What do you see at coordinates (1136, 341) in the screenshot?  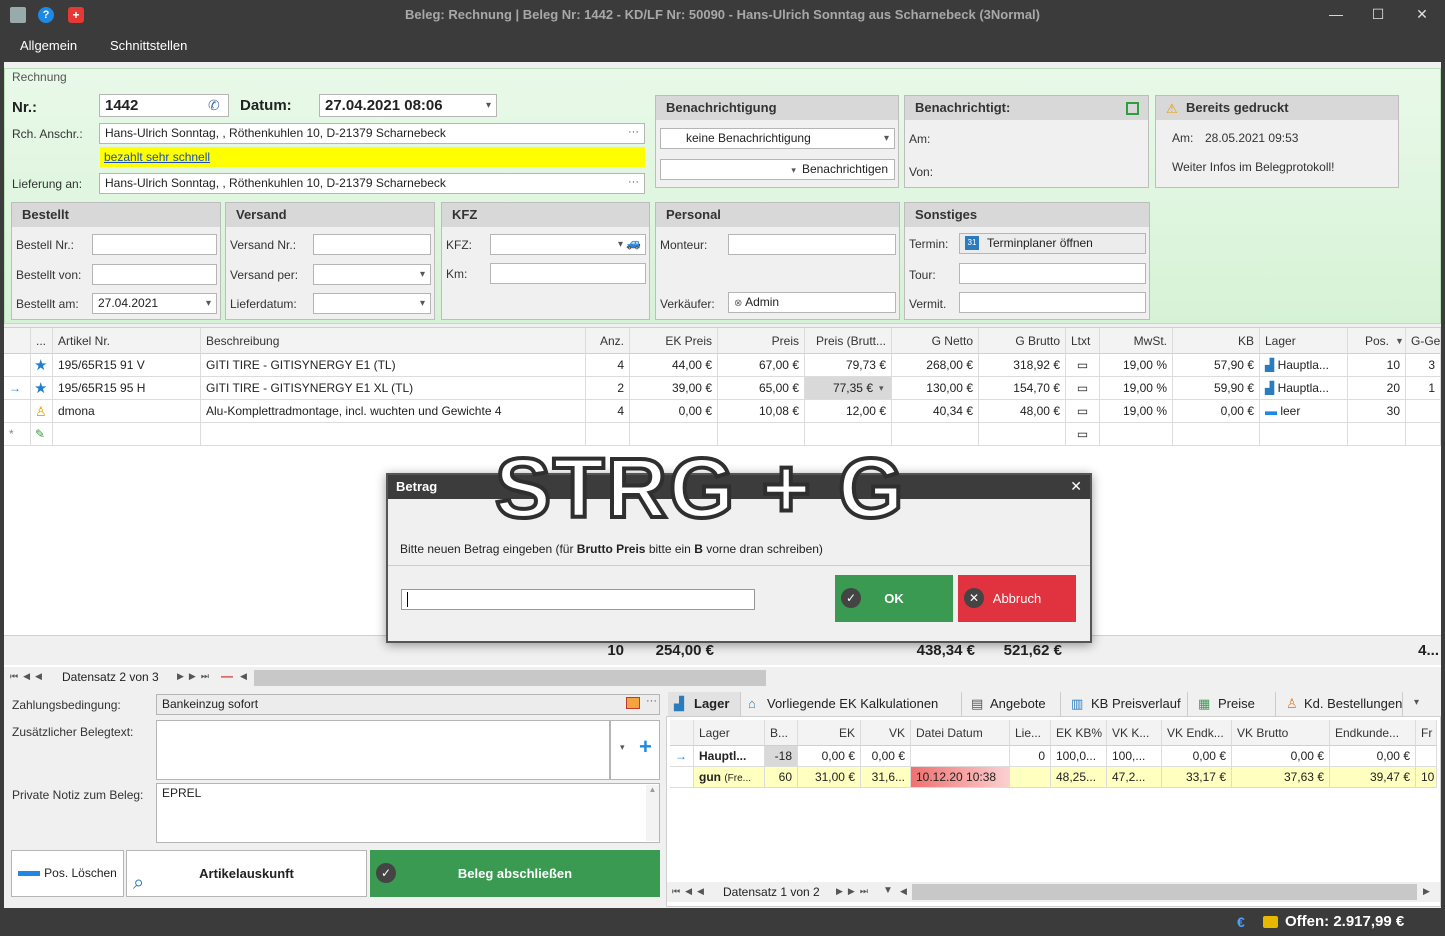 I see `grid-header-mwst: MwSt.` at bounding box center [1136, 341].